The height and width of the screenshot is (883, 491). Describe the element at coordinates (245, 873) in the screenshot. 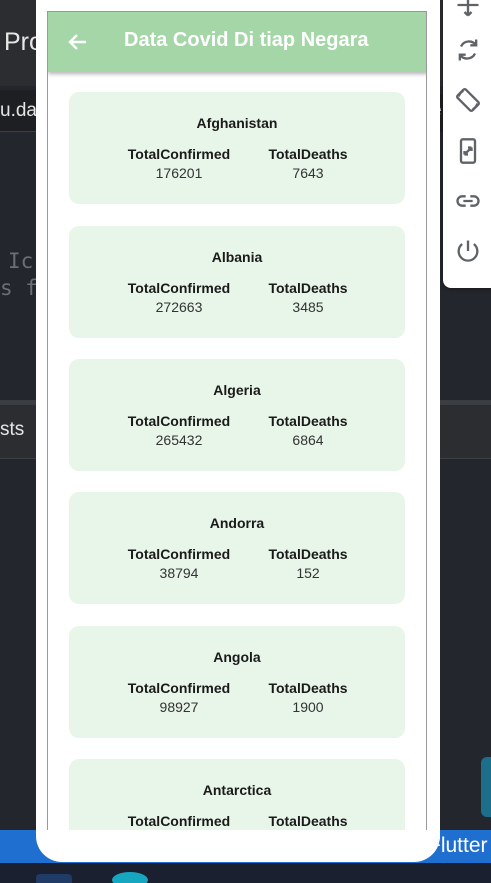

I see `os-taskbar` at that location.